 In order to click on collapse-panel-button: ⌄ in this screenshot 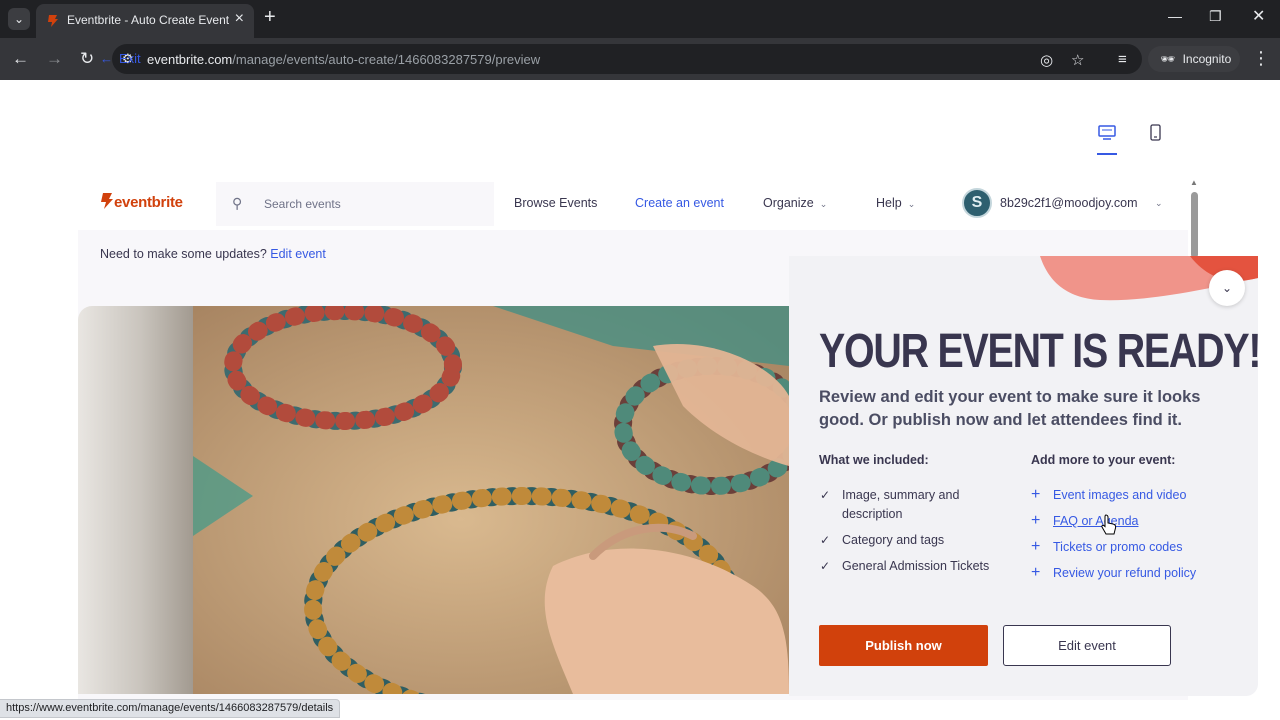, I will do `click(1227, 288)`.